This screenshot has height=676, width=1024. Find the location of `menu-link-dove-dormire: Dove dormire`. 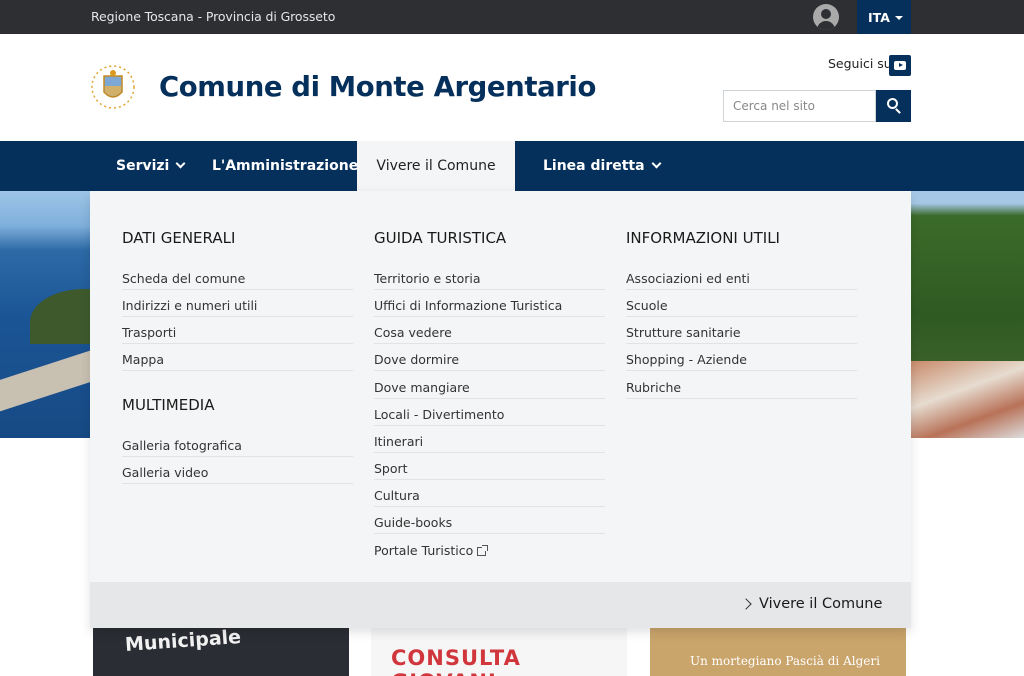

menu-link-dove-dormire: Dove dormire is located at coordinates (489, 357).